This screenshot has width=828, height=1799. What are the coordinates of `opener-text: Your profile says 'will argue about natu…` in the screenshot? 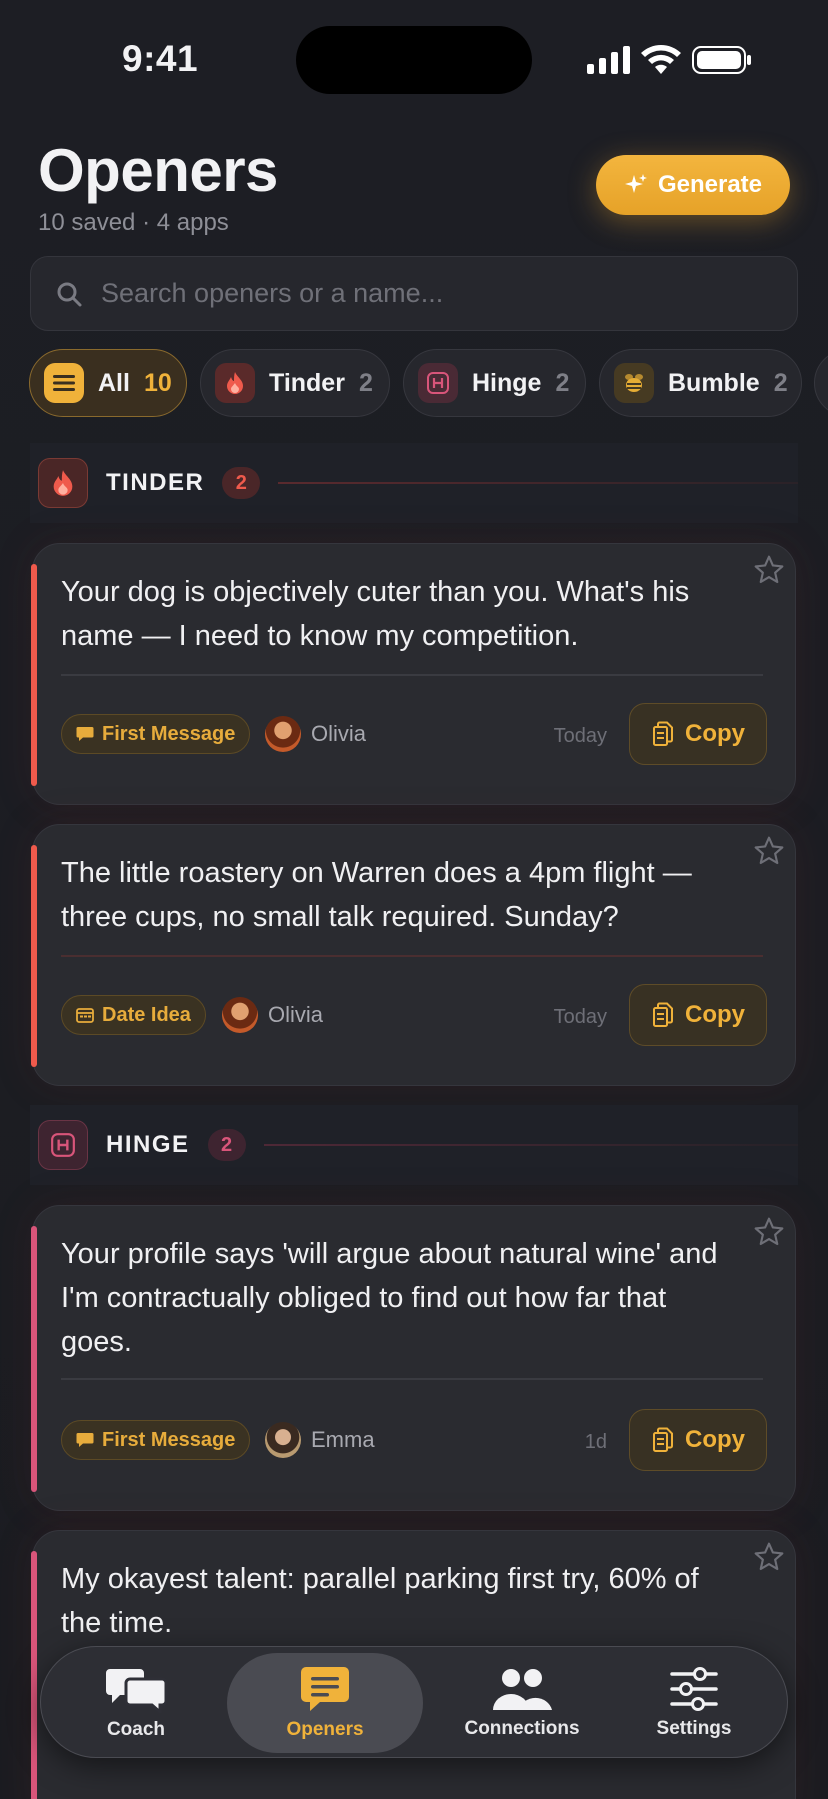 It's located at (389, 1298).